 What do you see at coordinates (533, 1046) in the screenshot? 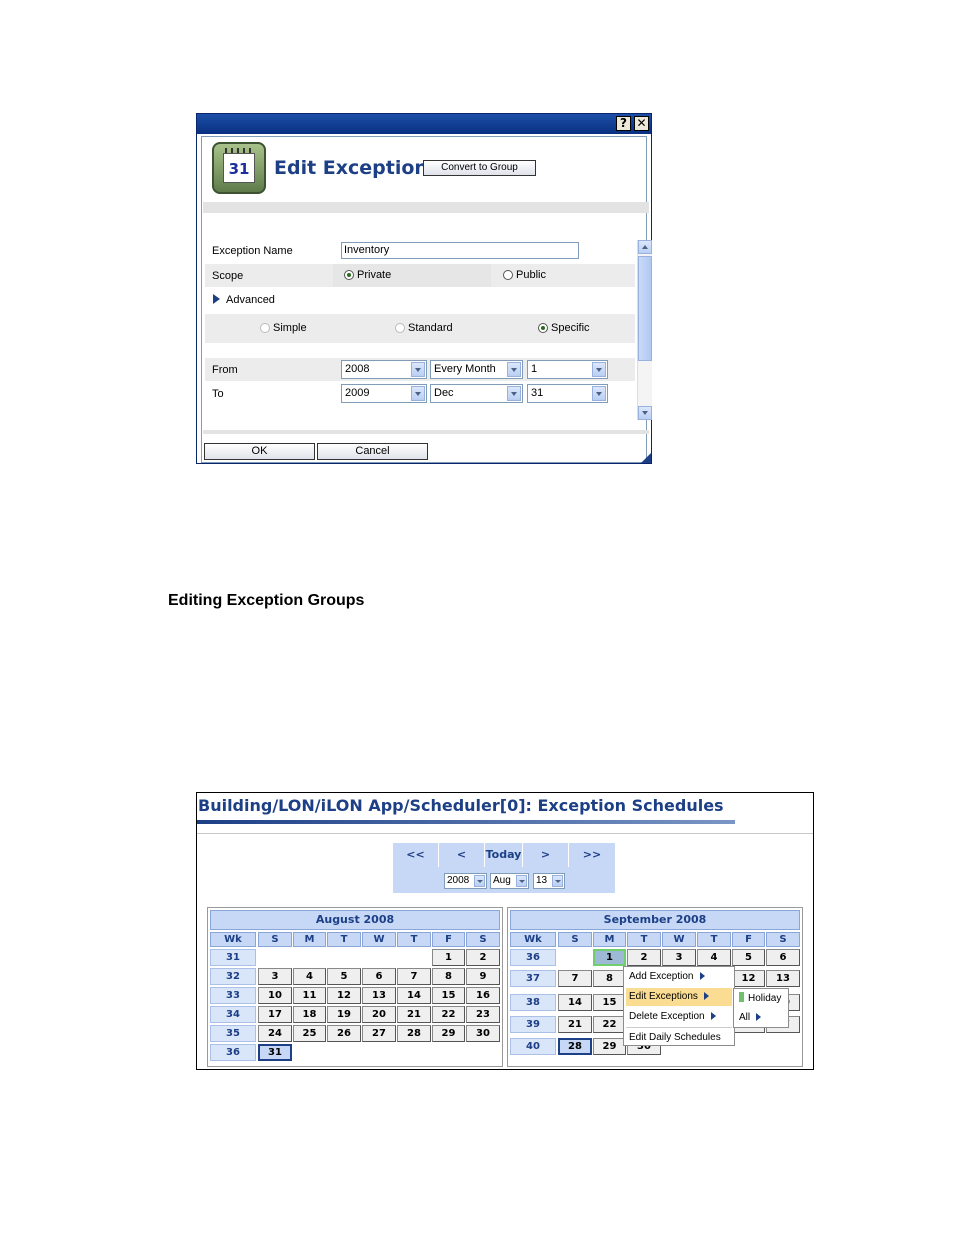
I see `week-number: 40` at bounding box center [533, 1046].